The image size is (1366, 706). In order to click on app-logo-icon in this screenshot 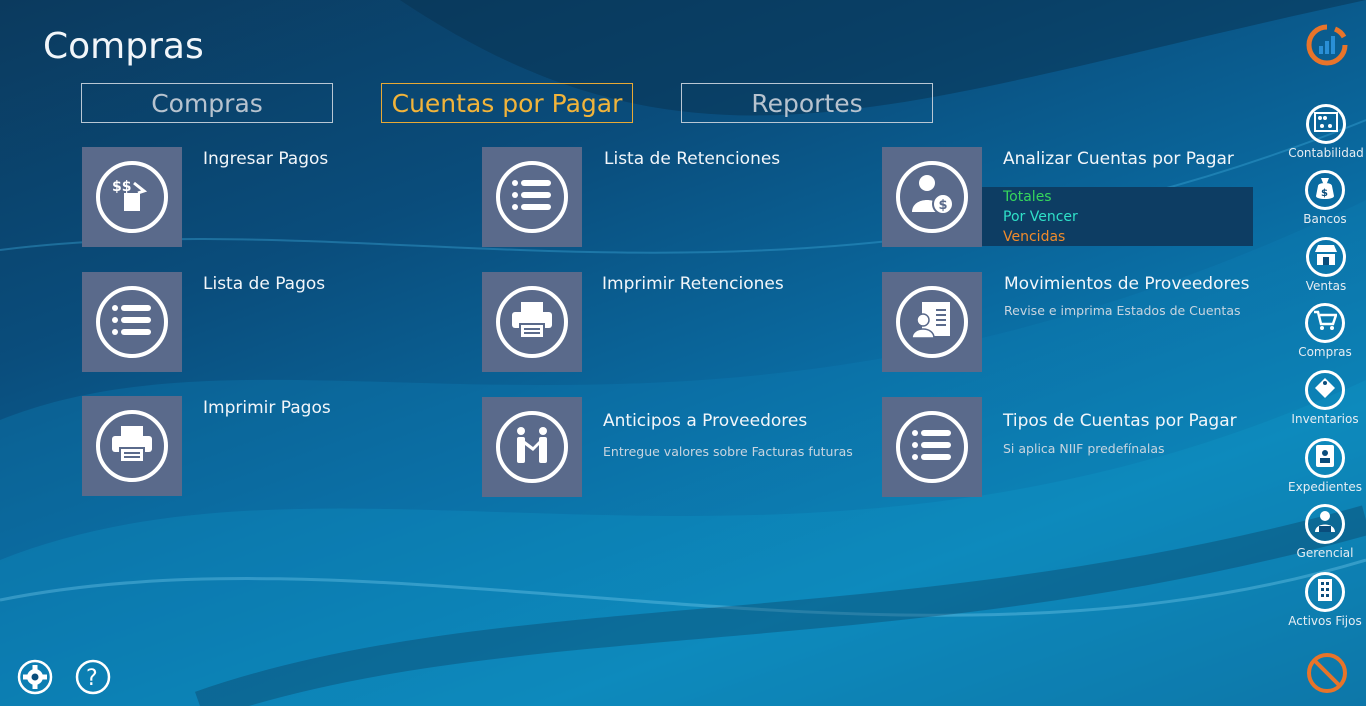, I will do `click(1327, 47)`.